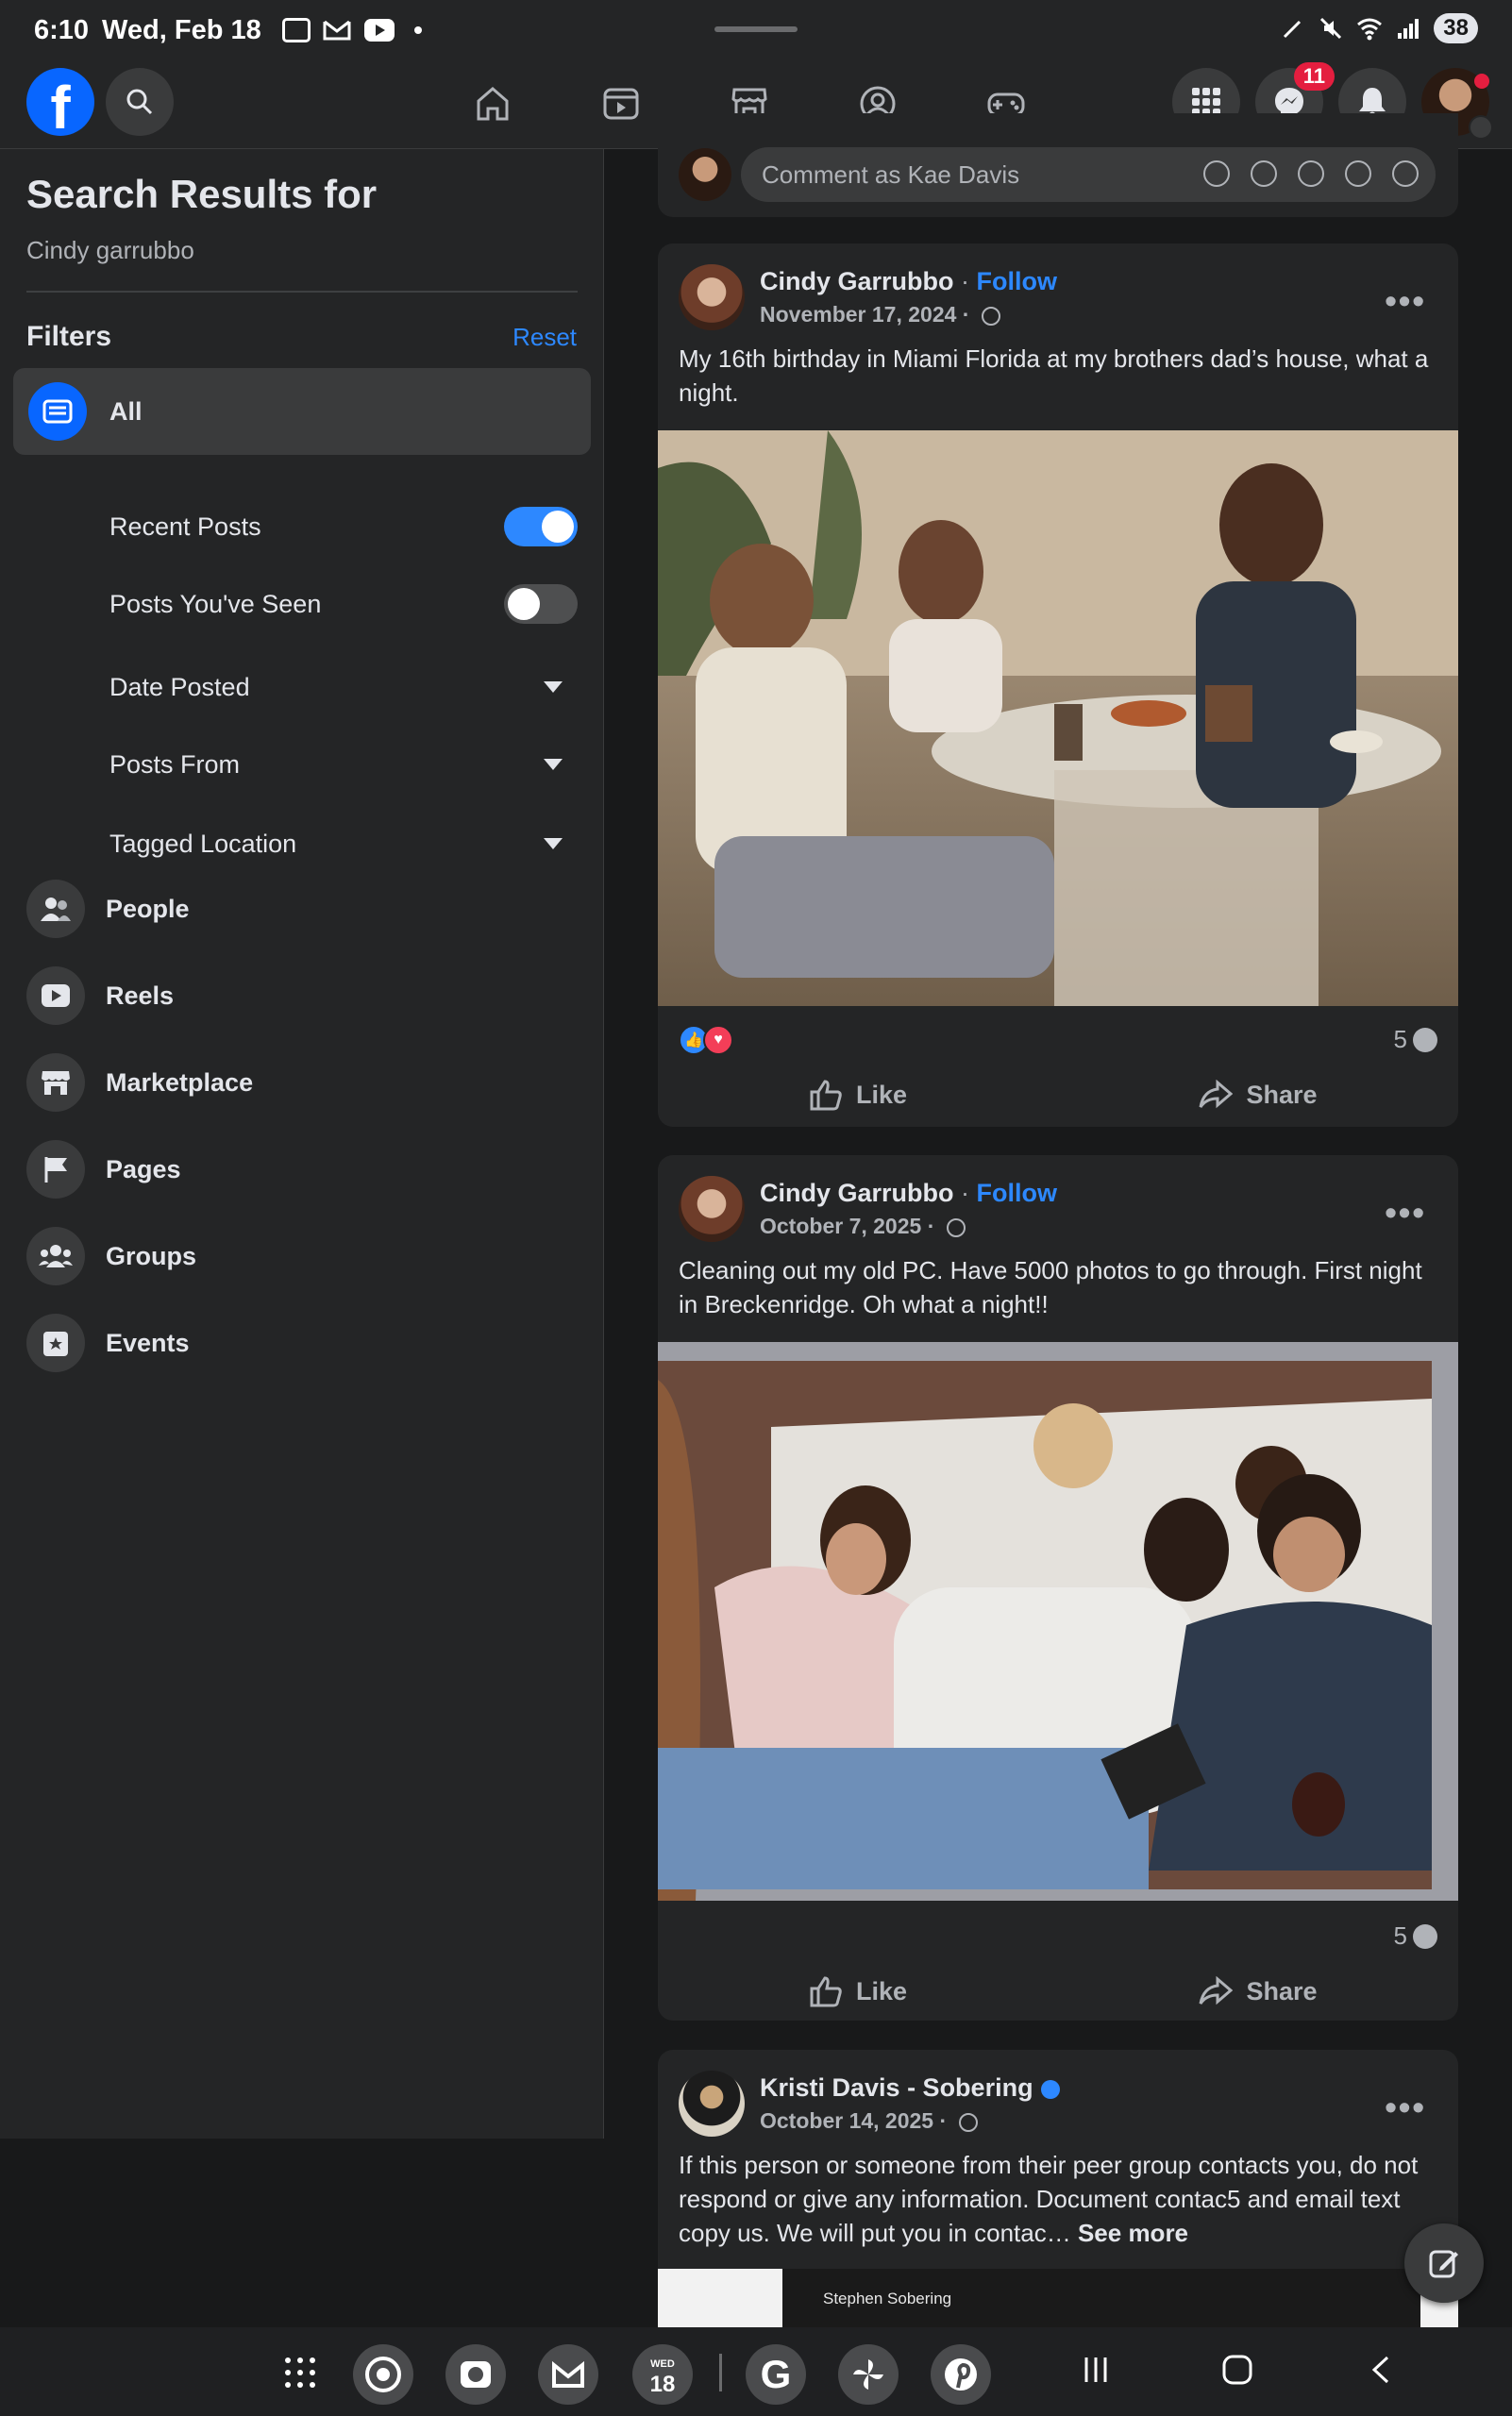  What do you see at coordinates (179, 686) in the screenshot?
I see `date-posted-label: Date Posted` at bounding box center [179, 686].